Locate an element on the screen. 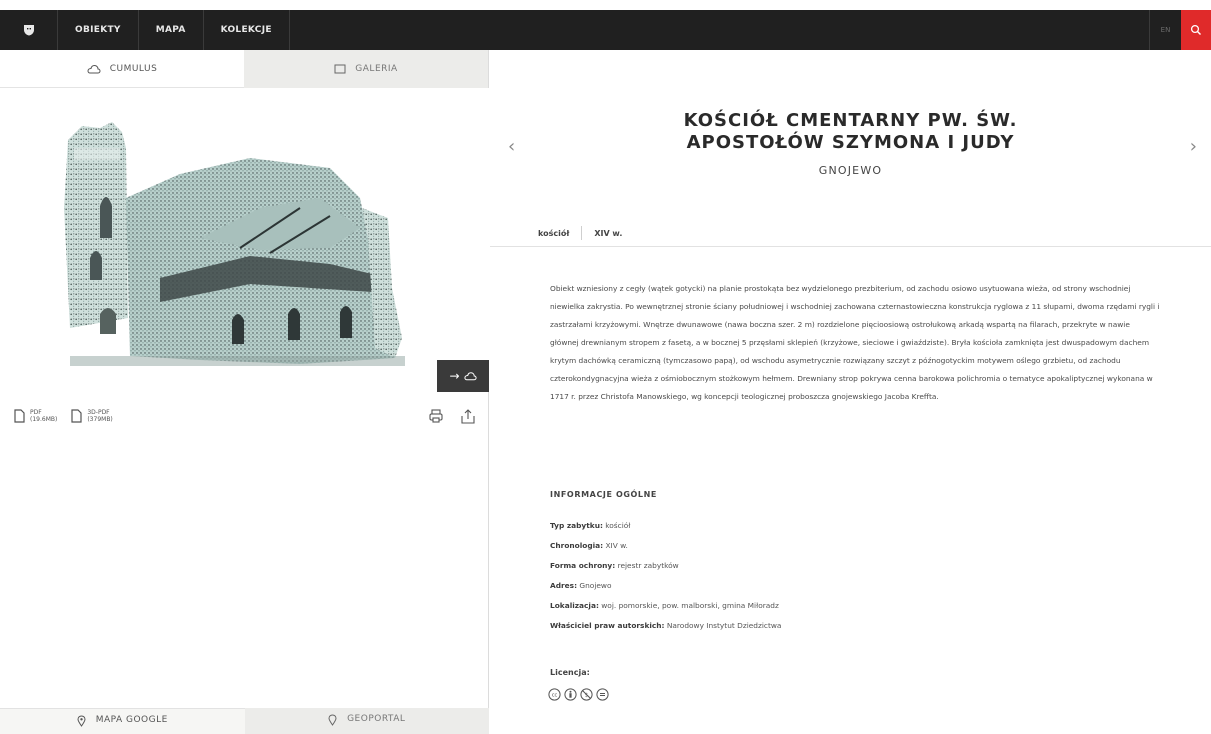 The image size is (1211, 734). by-icon is located at coordinates (570, 694).